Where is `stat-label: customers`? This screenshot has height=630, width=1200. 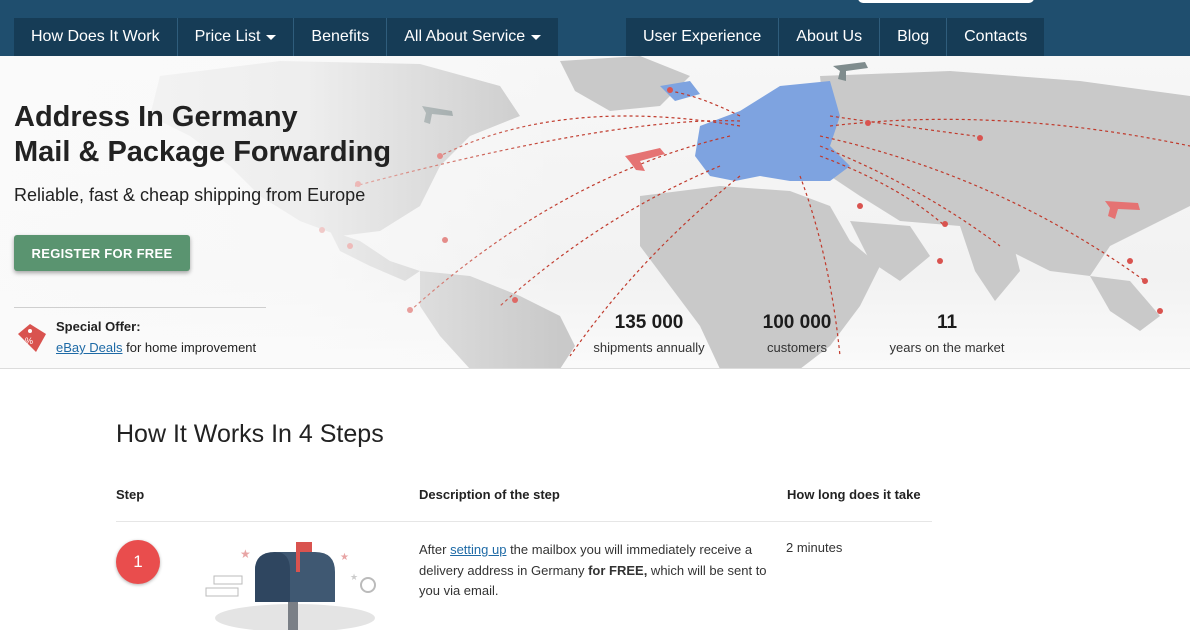
stat-label: customers is located at coordinates (797, 347).